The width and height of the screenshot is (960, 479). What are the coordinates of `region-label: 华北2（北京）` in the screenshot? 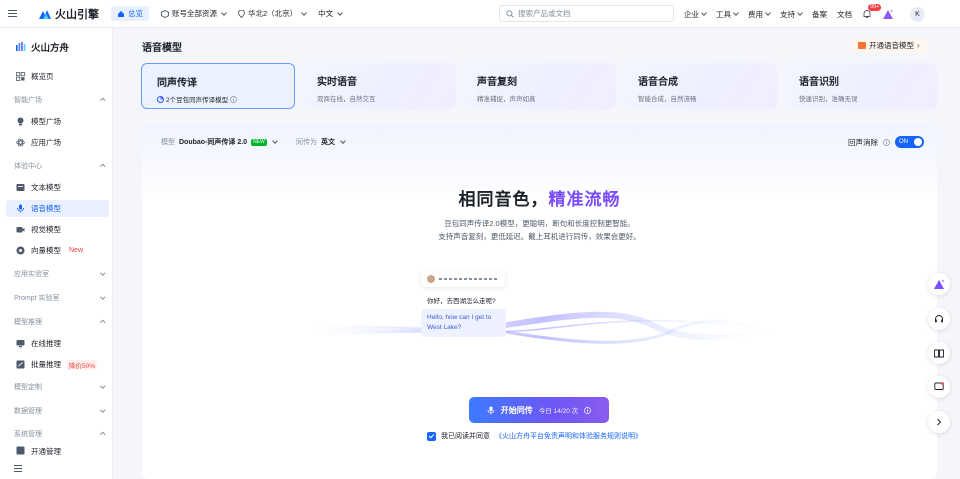 It's located at (273, 13).